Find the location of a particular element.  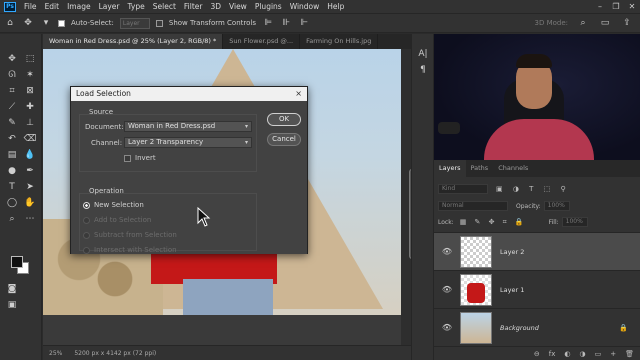

search-icon: ⌕ is located at coordinates (583, 23).